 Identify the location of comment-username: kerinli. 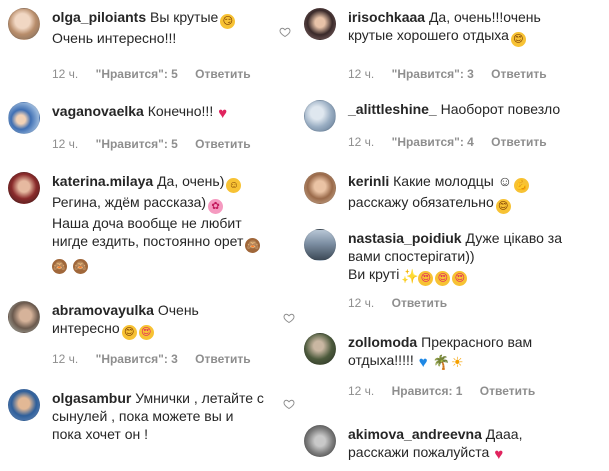
(368, 181).